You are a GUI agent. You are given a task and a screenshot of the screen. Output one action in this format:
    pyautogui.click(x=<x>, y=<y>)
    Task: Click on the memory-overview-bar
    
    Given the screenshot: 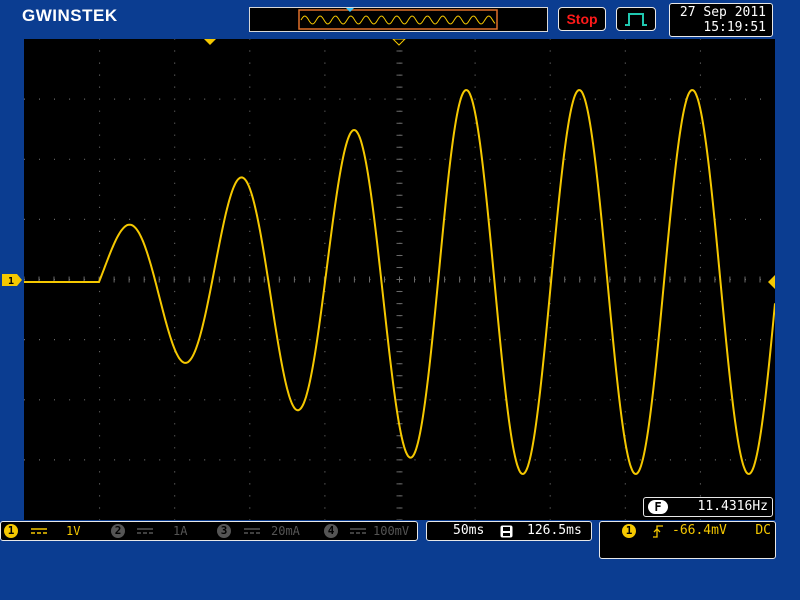 What is the action you would take?
    pyautogui.click(x=398, y=19)
    